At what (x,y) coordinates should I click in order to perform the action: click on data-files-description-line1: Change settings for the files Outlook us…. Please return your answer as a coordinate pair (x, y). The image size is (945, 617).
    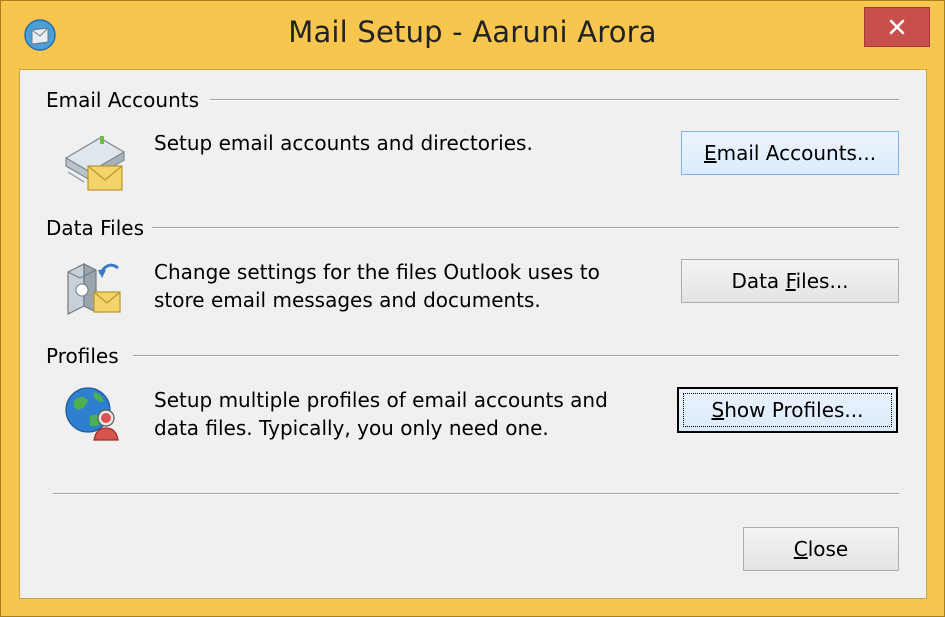
    Looking at the image, I should click on (377, 272).